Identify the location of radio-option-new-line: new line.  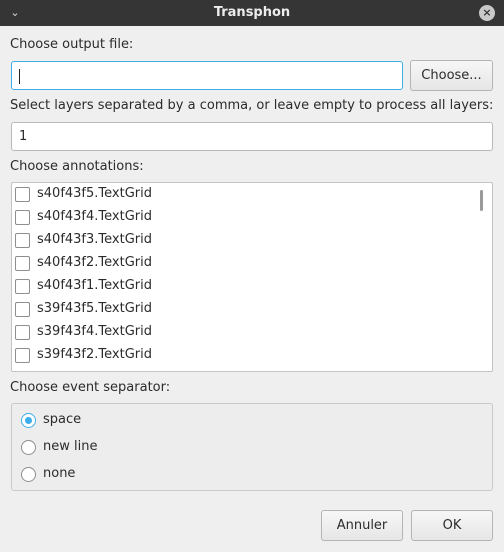
(120, 448).